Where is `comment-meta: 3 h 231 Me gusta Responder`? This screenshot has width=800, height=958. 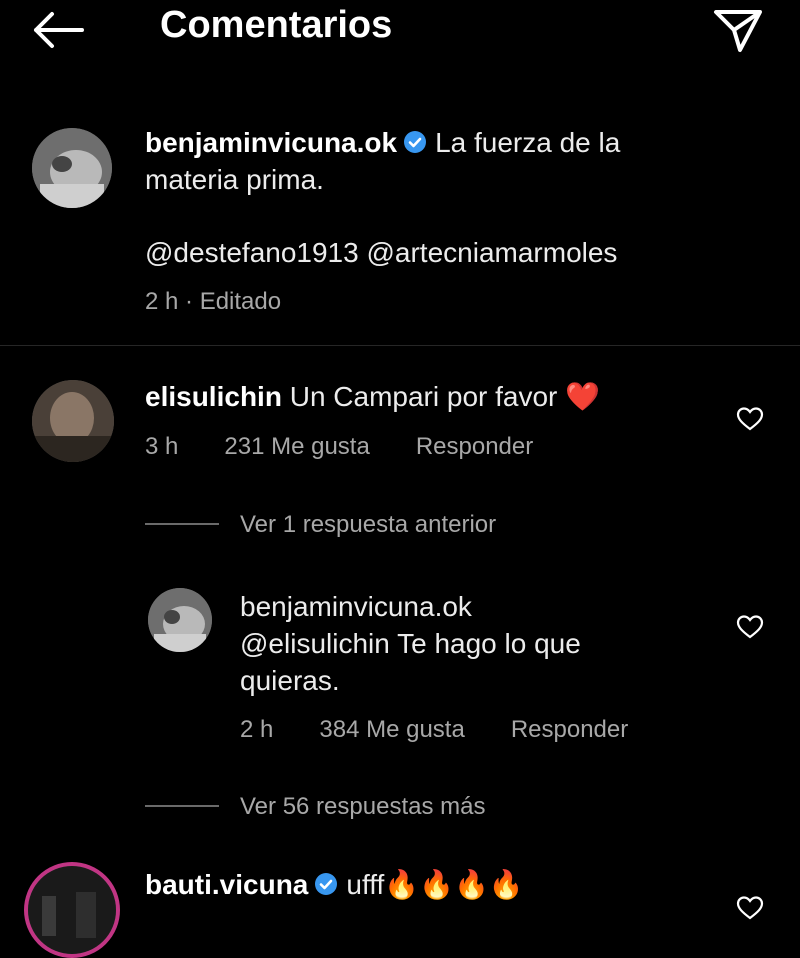
comment-meta: 3 h 231 Me gusta Responder is located at coordinates (362, 447).